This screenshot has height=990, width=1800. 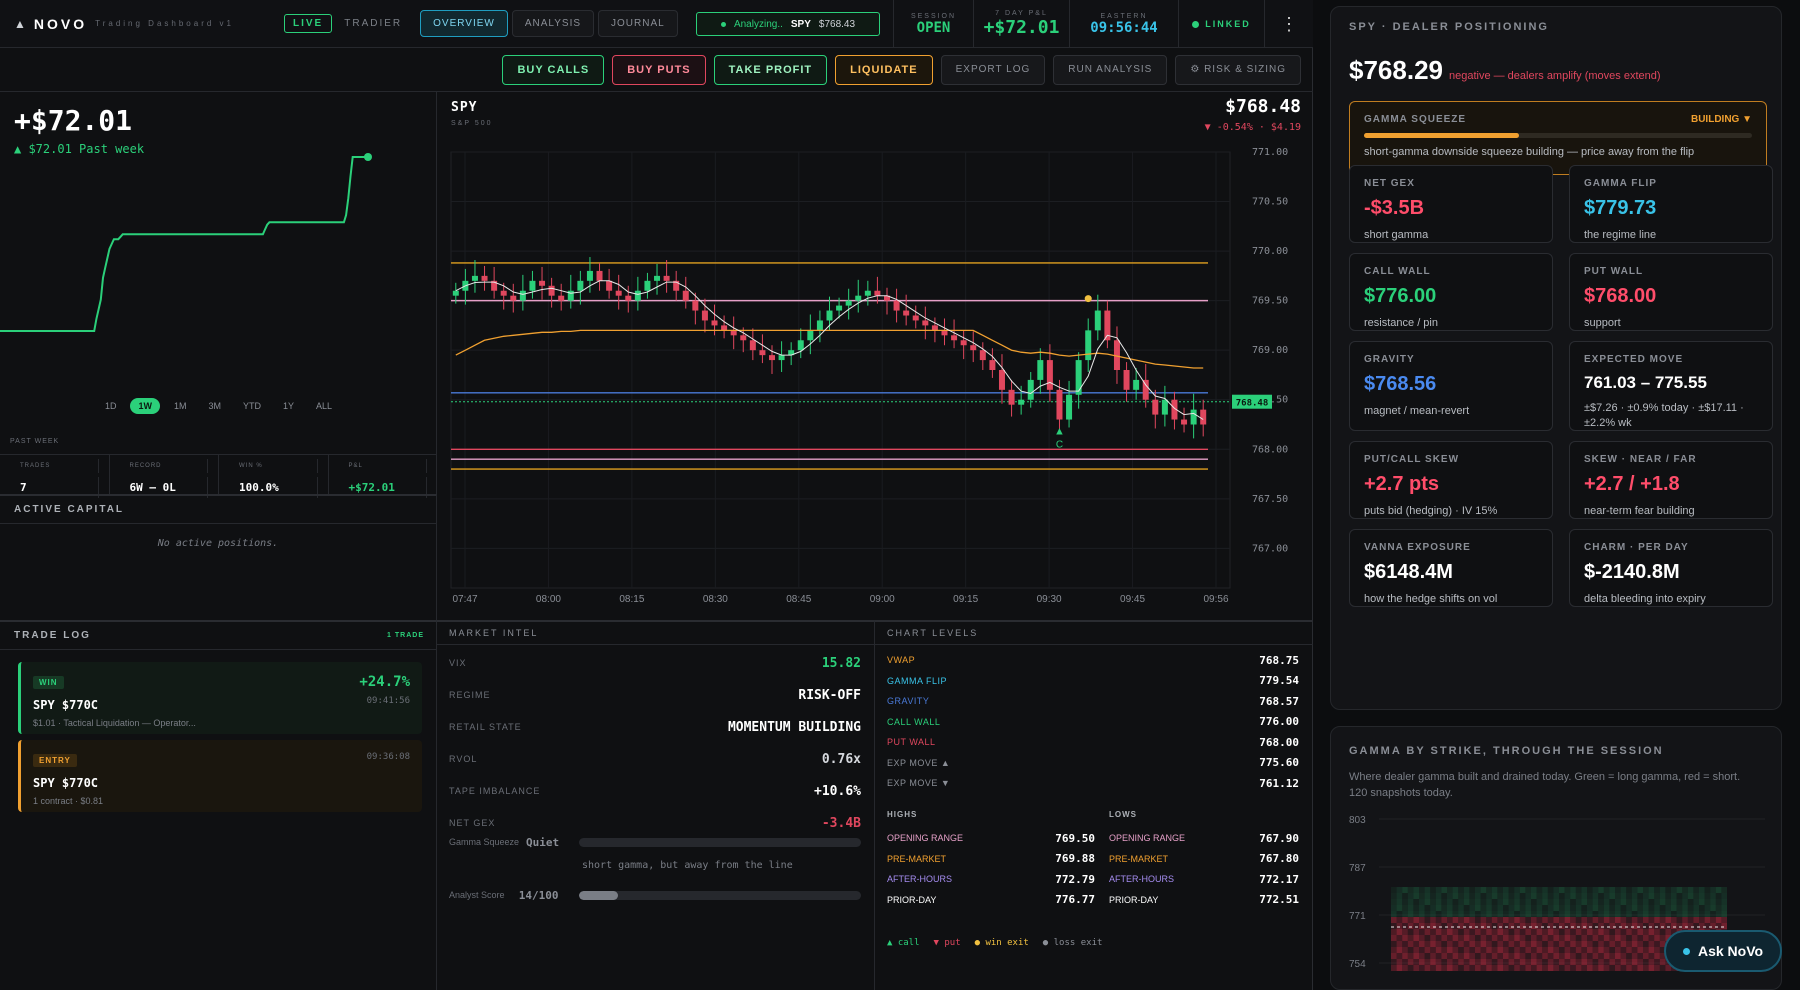 I want to click on level-value: 768.75, so click(x=1279, y=660).